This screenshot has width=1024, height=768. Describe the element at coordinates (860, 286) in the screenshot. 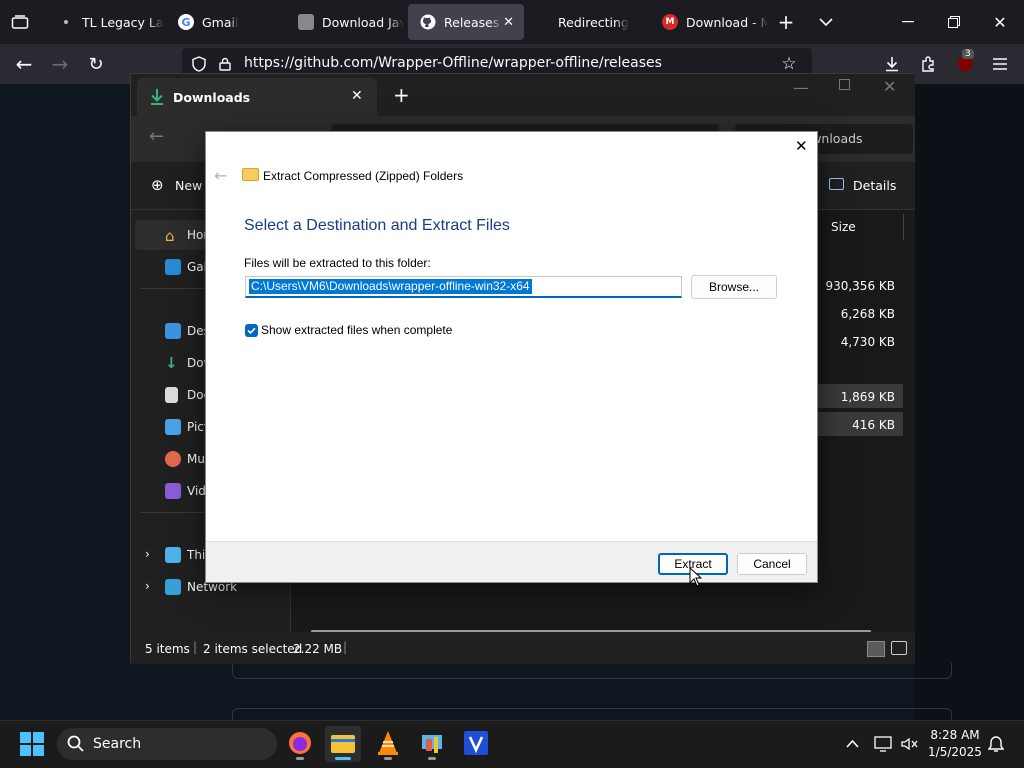

I see `file-size: 930,356 KB` at that location.